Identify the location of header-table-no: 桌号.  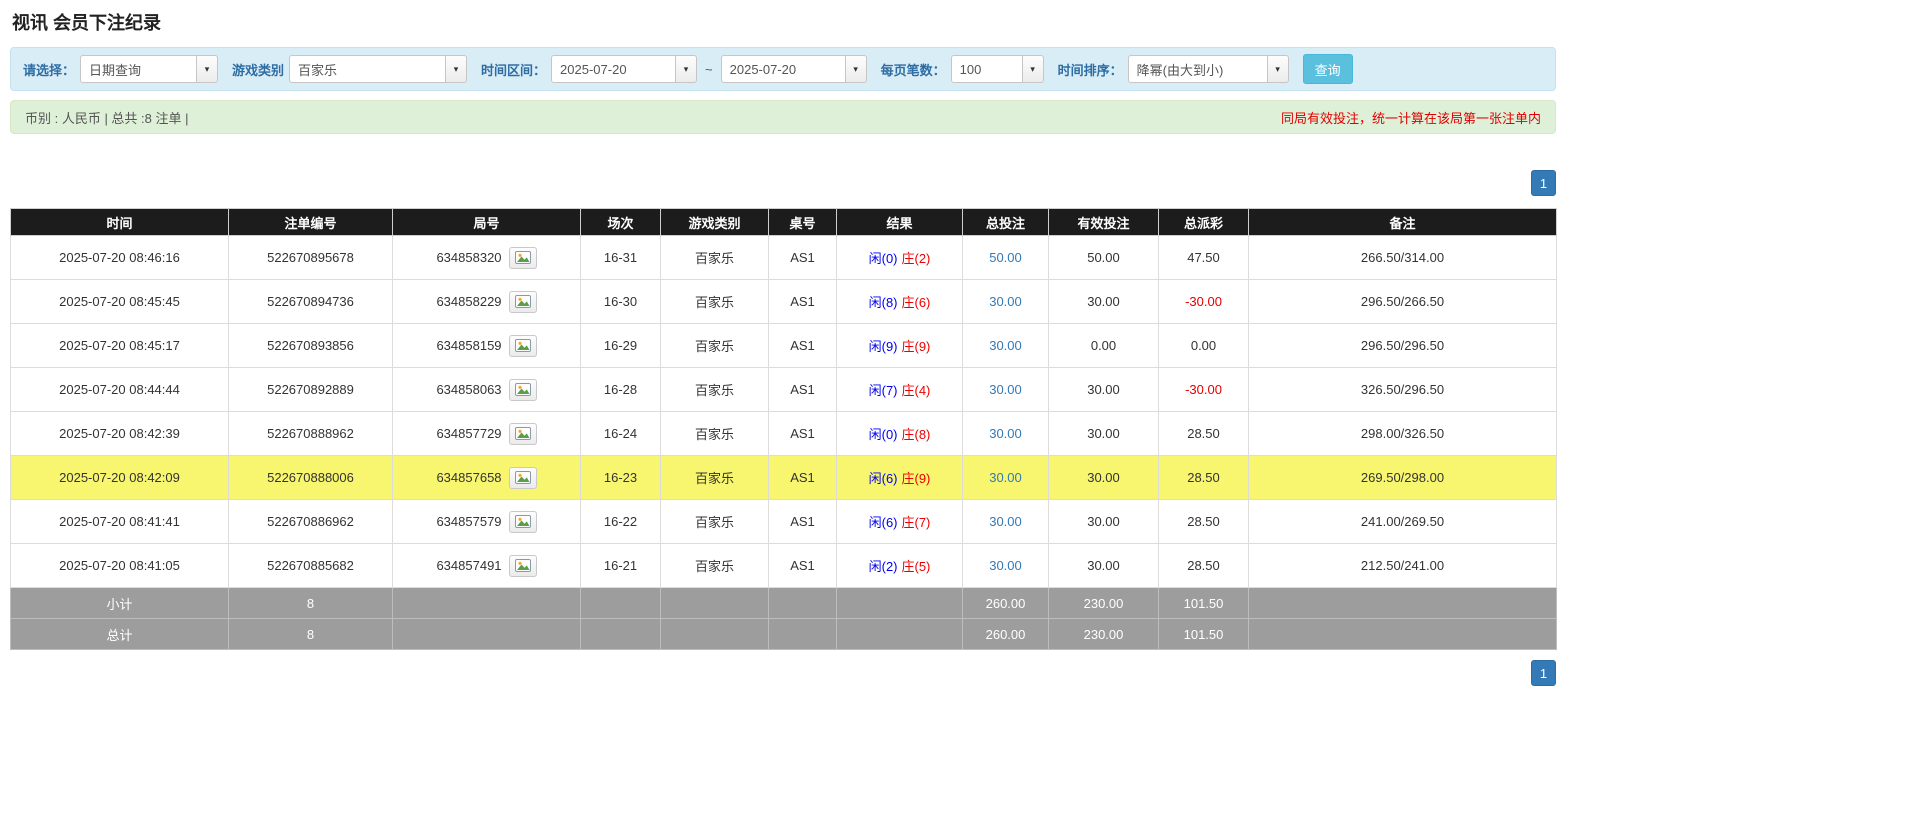
(802, 222).